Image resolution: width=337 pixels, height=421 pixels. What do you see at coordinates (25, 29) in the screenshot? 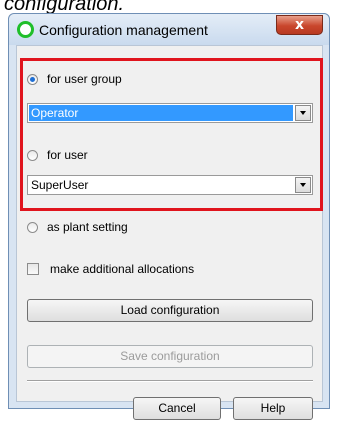
I see `app-circle-icon` at bounding box center [25, 29].